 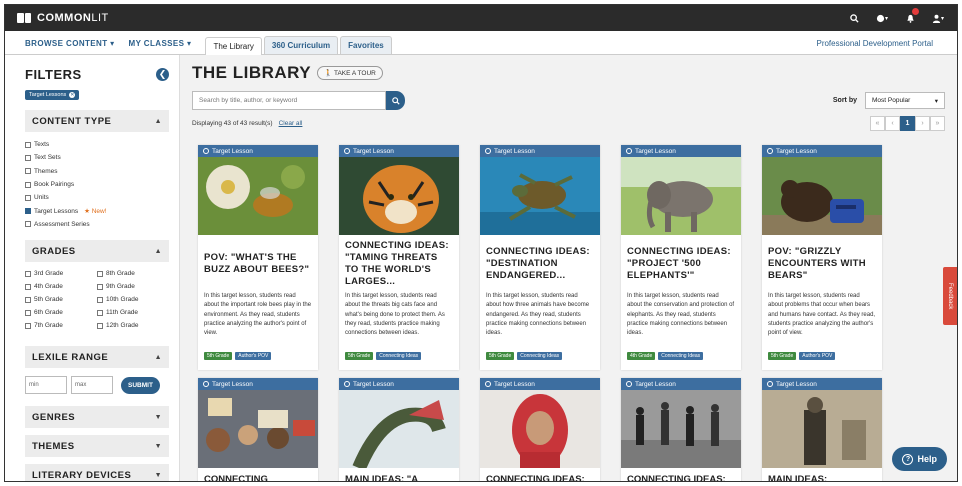 I want to click on grade-12: 12th Grade, so click(x=127, y=325).